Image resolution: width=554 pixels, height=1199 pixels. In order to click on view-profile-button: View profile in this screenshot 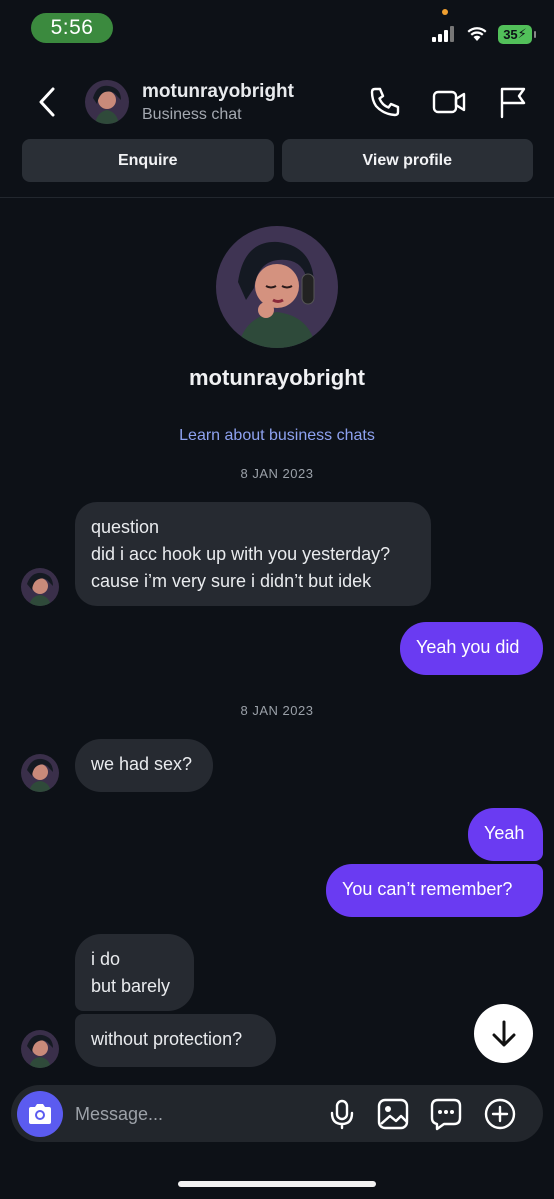, I will do `click(407, 160)`.